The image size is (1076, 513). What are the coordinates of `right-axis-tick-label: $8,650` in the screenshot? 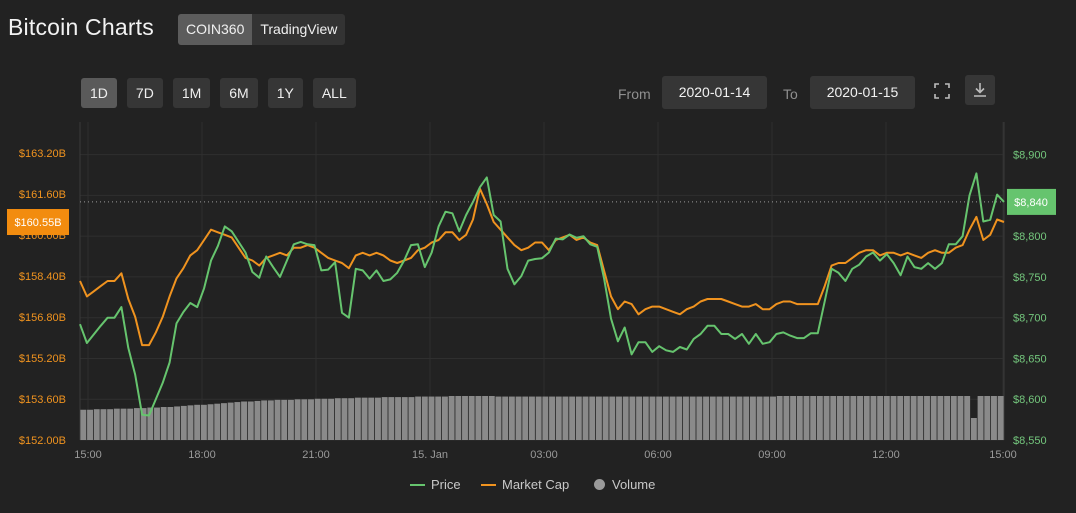 It's located at (1030, 359).